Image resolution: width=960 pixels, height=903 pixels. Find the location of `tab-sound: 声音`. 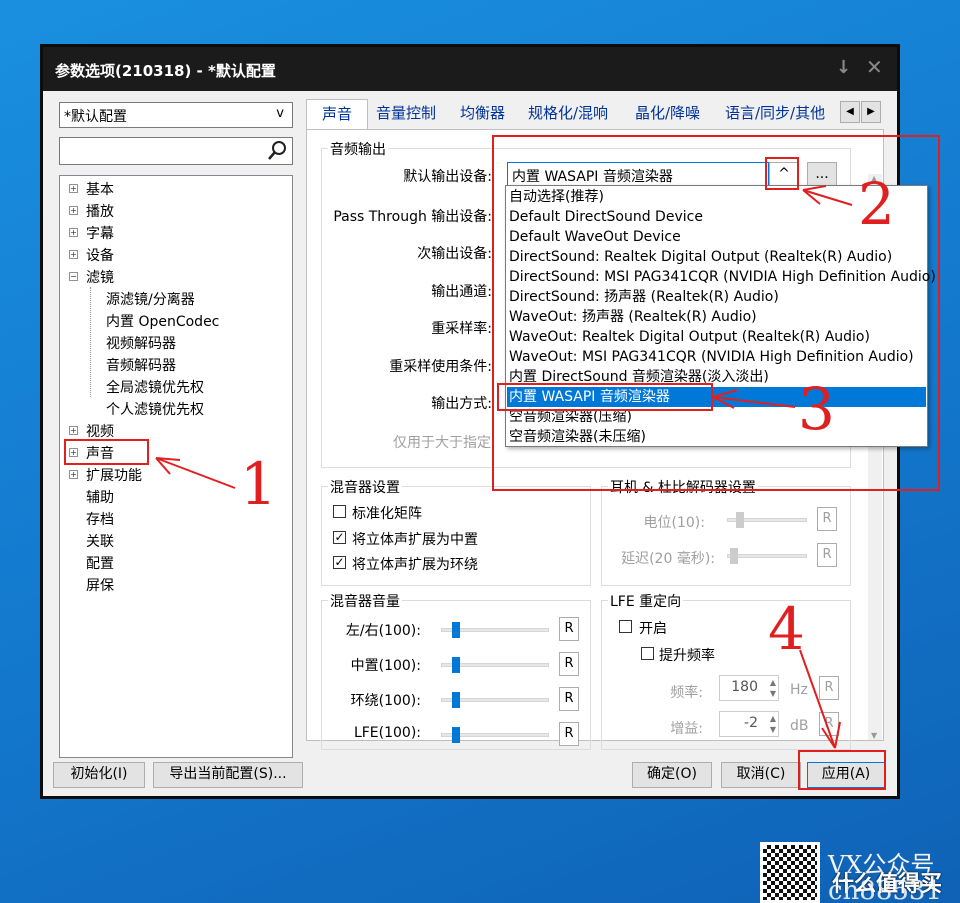

tab-sound: 声音 is located at coordinates (337, 114).